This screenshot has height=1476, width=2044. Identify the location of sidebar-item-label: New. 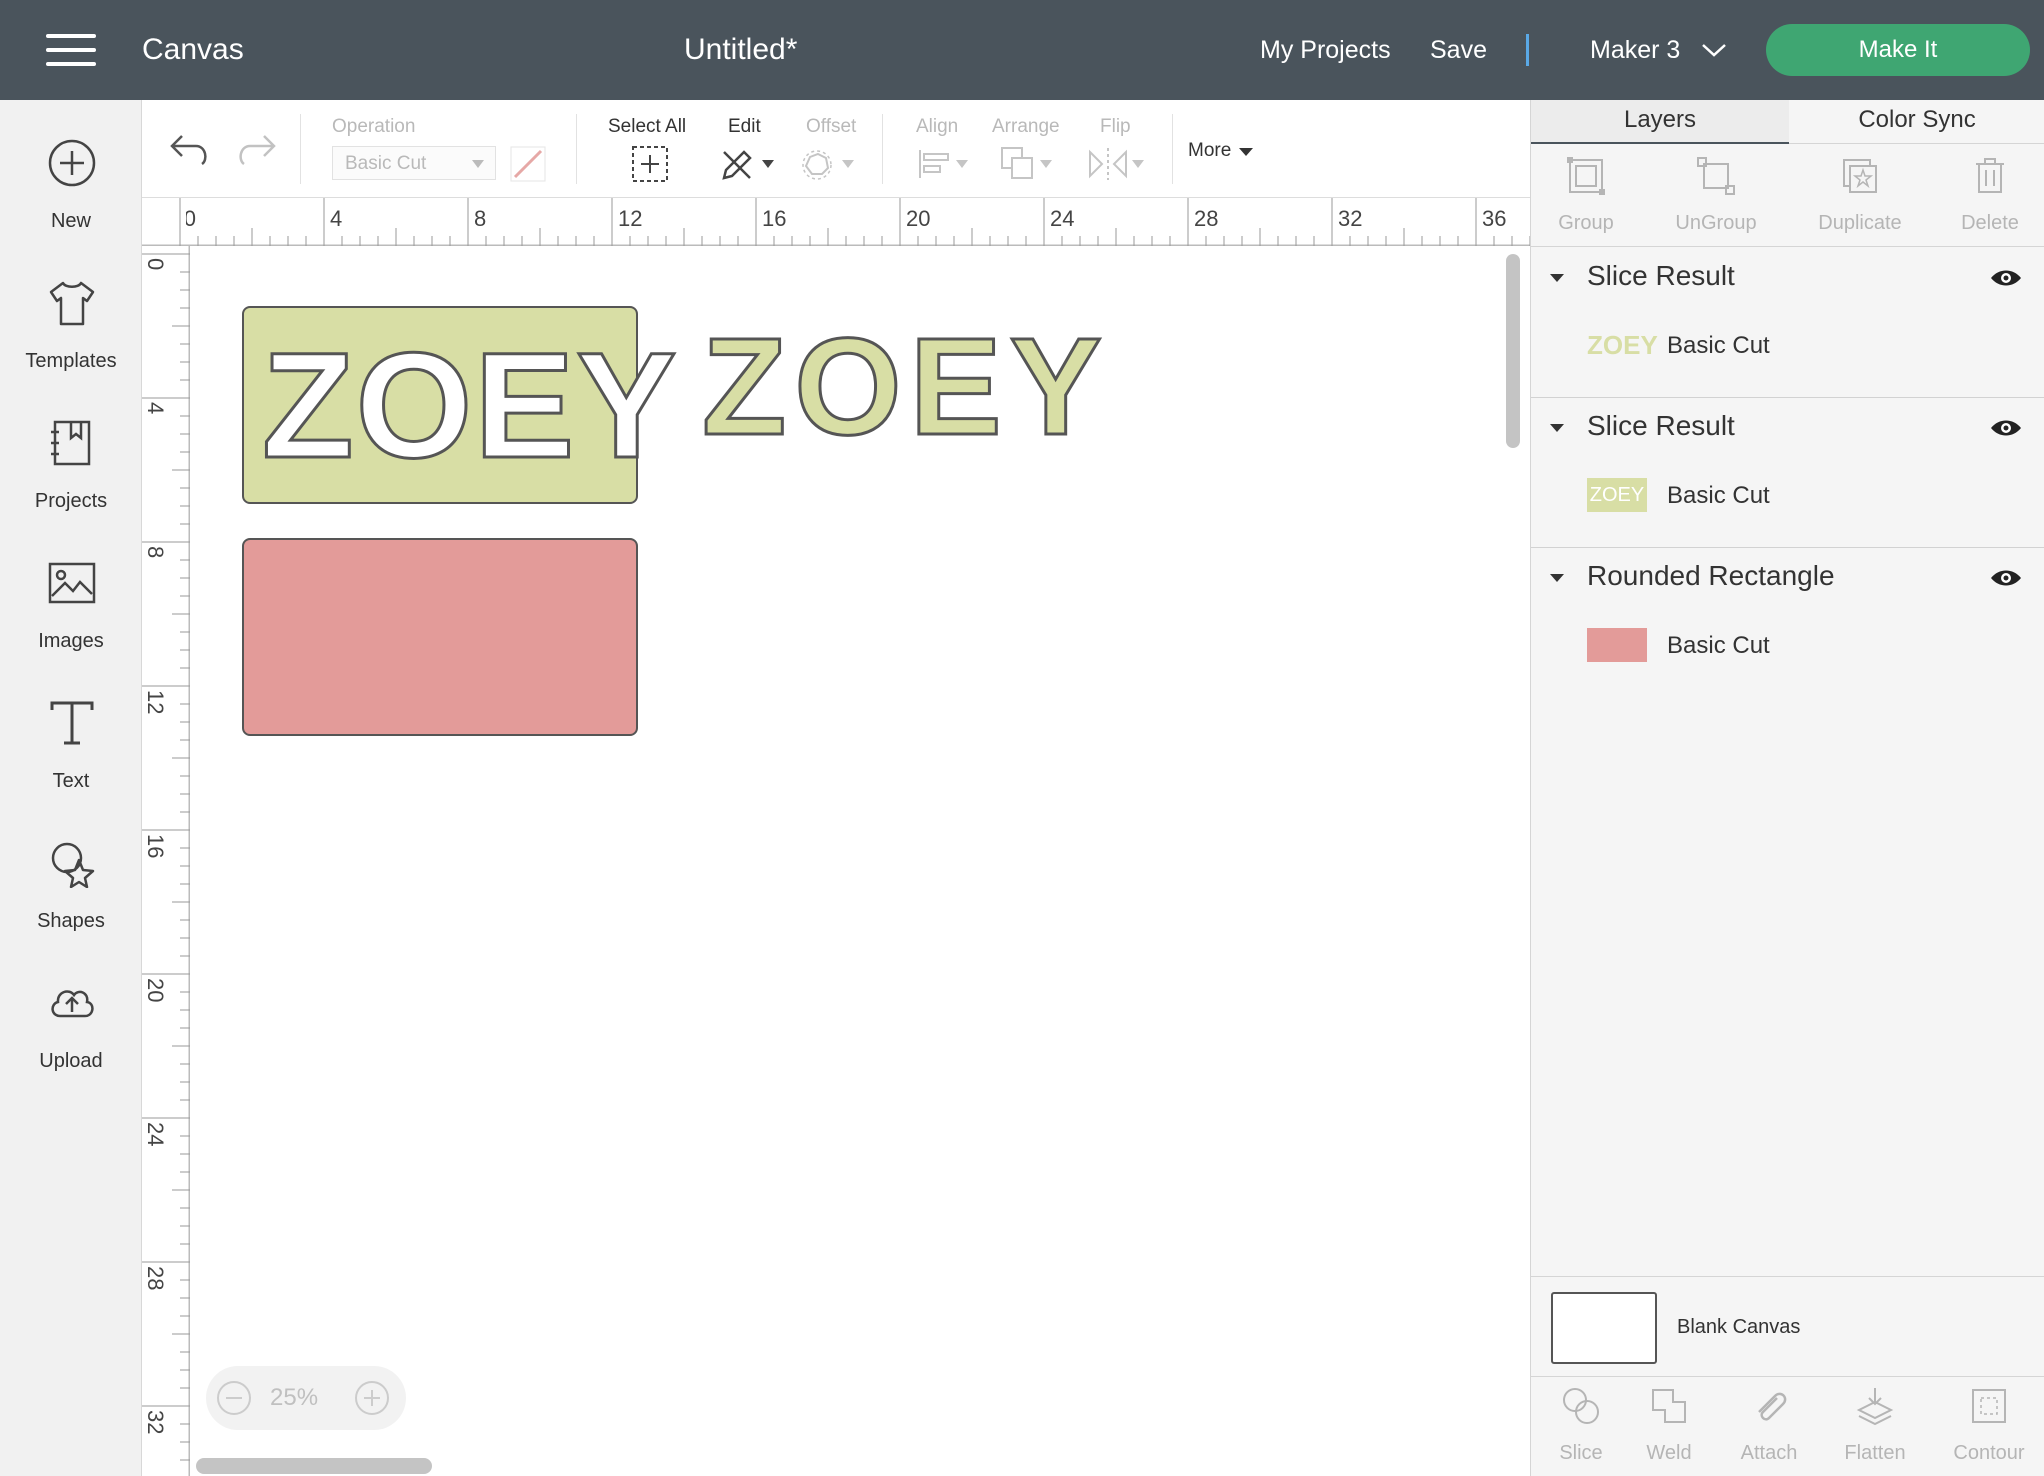
(70, 221).